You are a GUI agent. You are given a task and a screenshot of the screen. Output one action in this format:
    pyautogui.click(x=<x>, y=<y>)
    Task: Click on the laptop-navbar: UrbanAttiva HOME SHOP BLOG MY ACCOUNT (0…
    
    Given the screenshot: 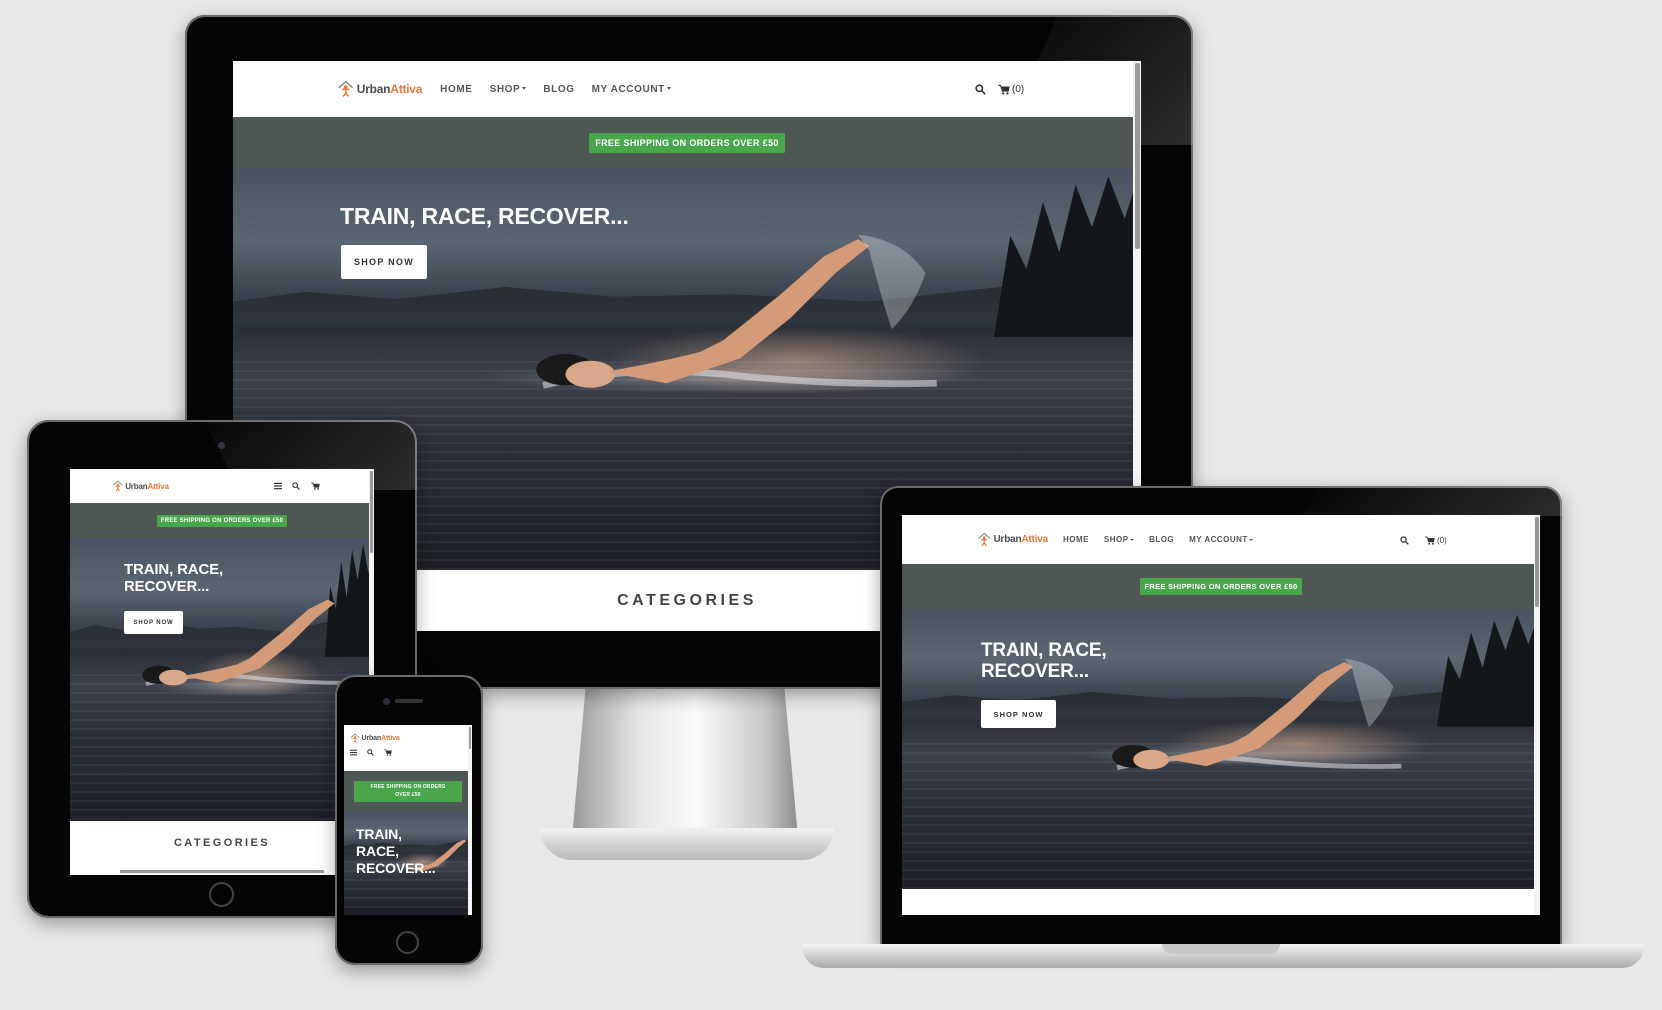 What is the action you would take?
    pyautogui.click(x=1221, y=539)
    